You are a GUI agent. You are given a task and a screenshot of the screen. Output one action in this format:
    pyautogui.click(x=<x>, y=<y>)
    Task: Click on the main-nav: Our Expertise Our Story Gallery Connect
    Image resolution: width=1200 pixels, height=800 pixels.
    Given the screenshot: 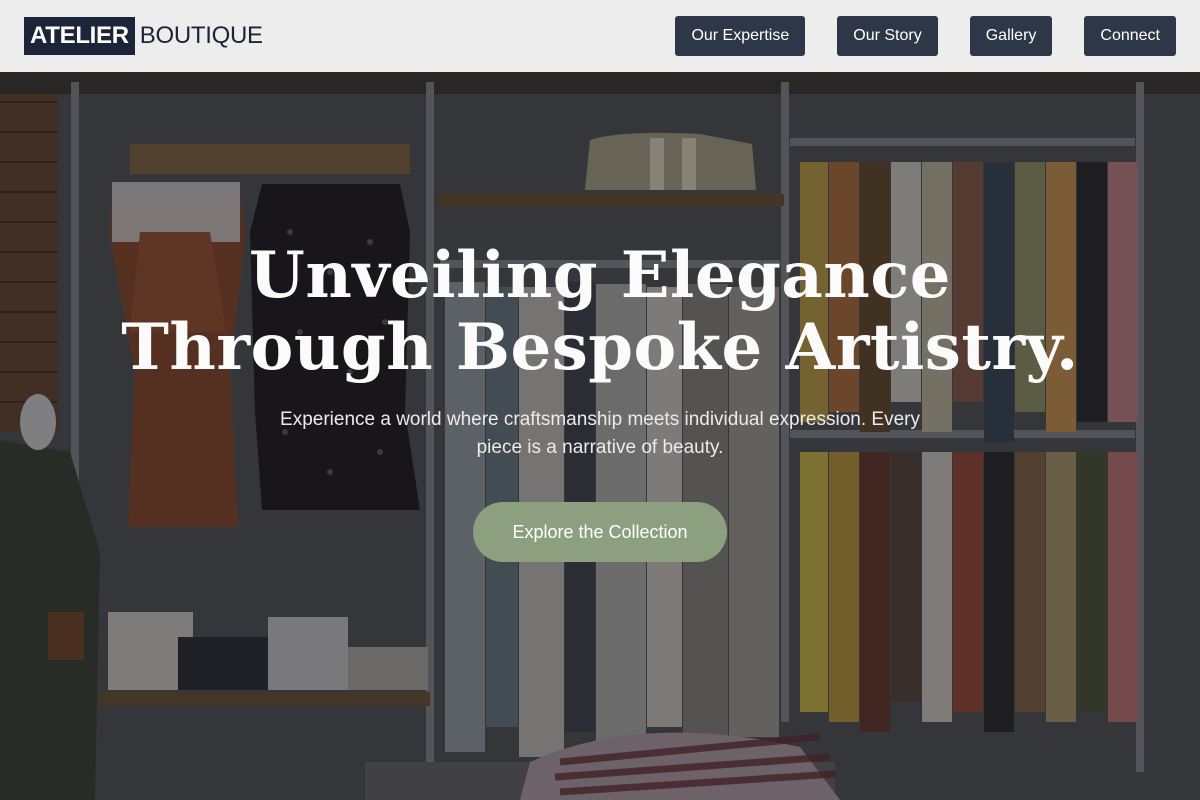 What is the action you would take?
    pyautogui.click(x=925, y=36)
    